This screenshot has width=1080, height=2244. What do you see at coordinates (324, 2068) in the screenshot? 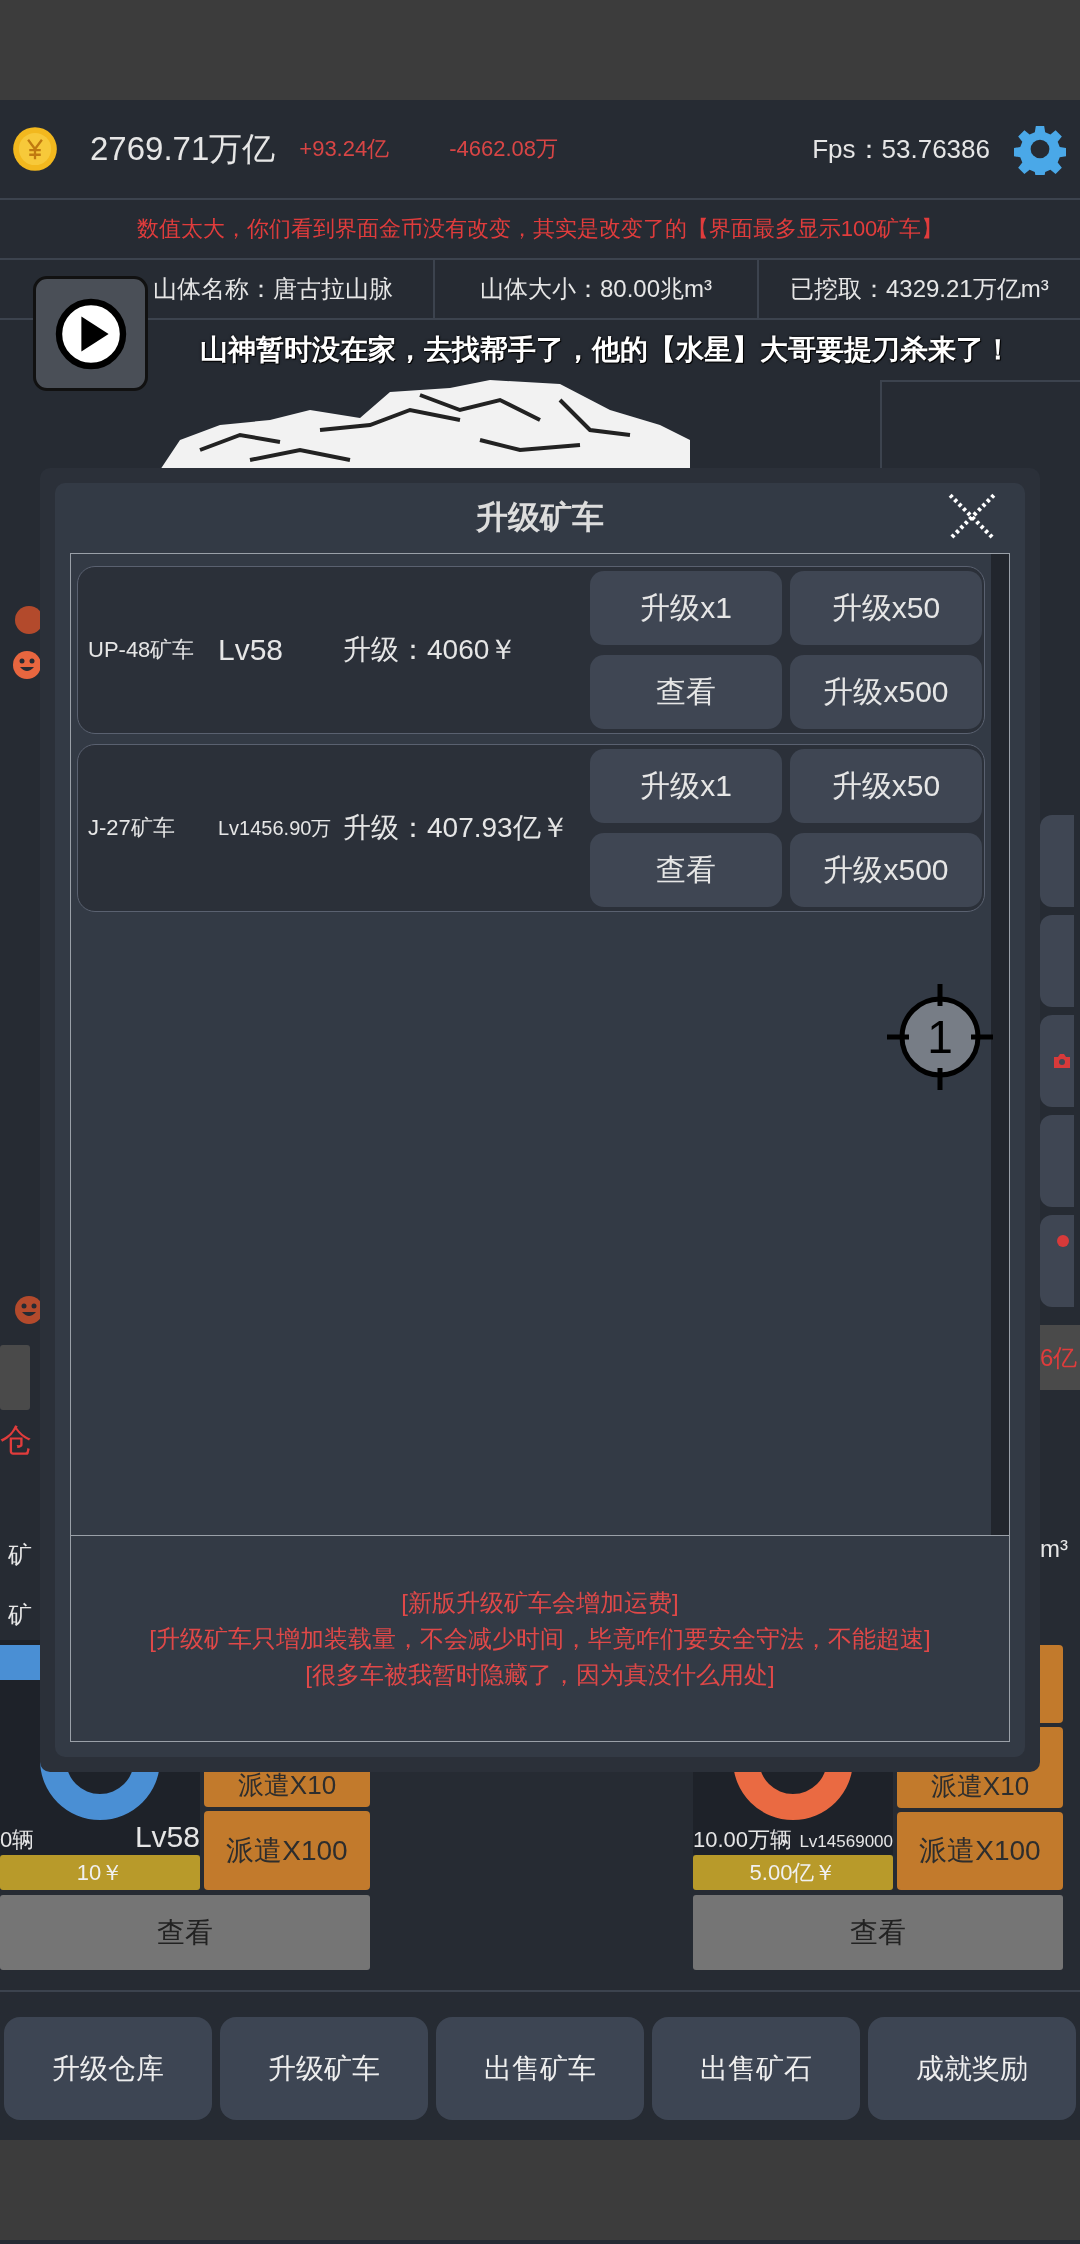
I see `nav-button: 升级矿车` at bounding box center [324, 2068].